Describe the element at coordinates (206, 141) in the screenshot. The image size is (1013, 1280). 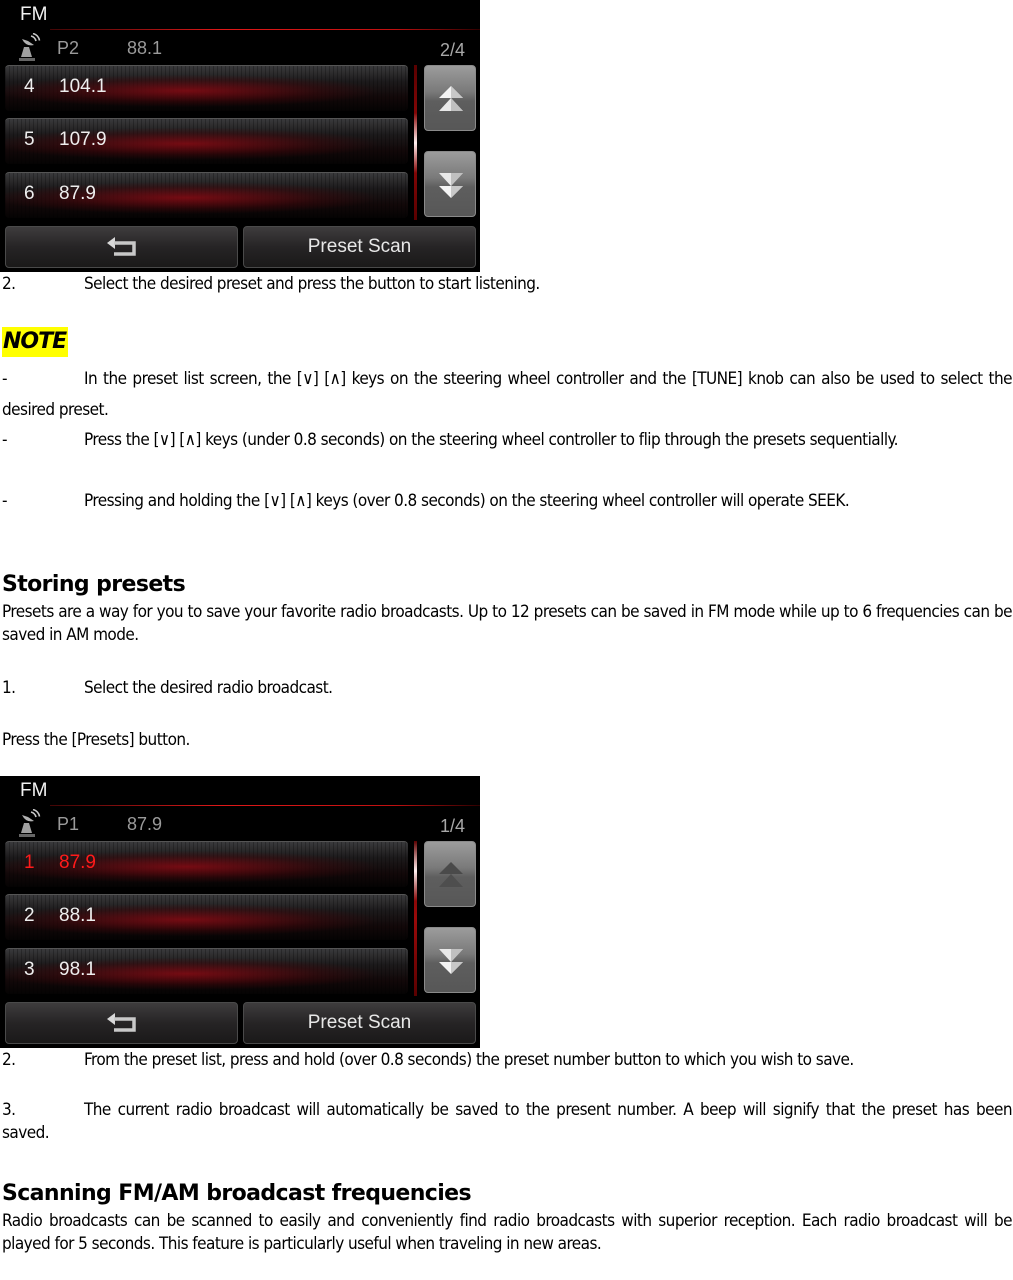
I see `preset-button: 5 107.9` at that location.